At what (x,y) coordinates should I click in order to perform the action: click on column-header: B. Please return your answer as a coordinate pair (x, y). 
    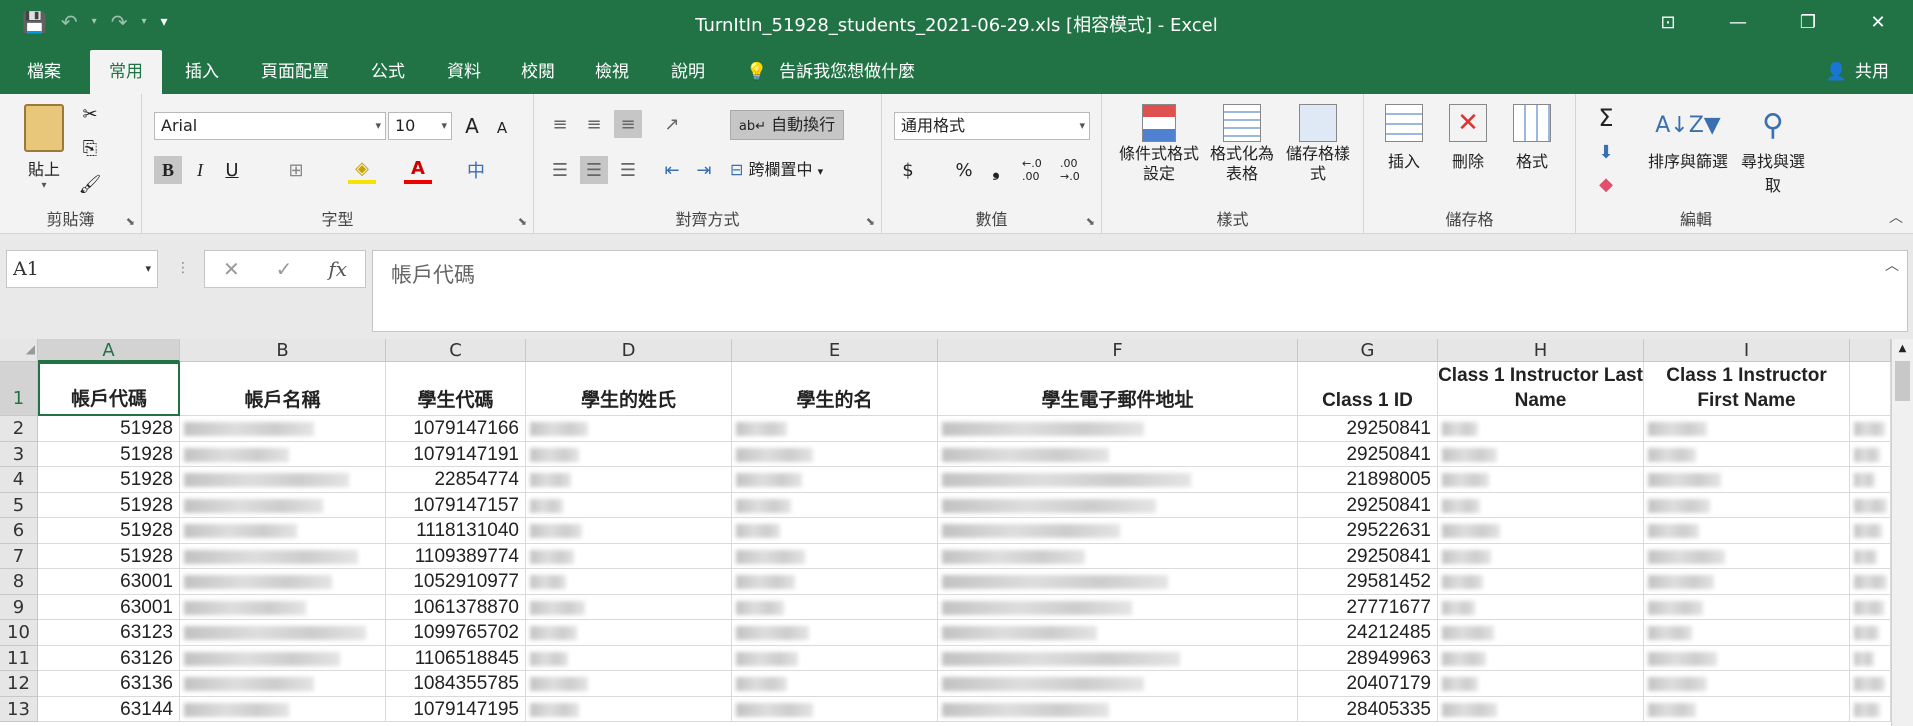
    Looking at the image, I should click on (283, 350).